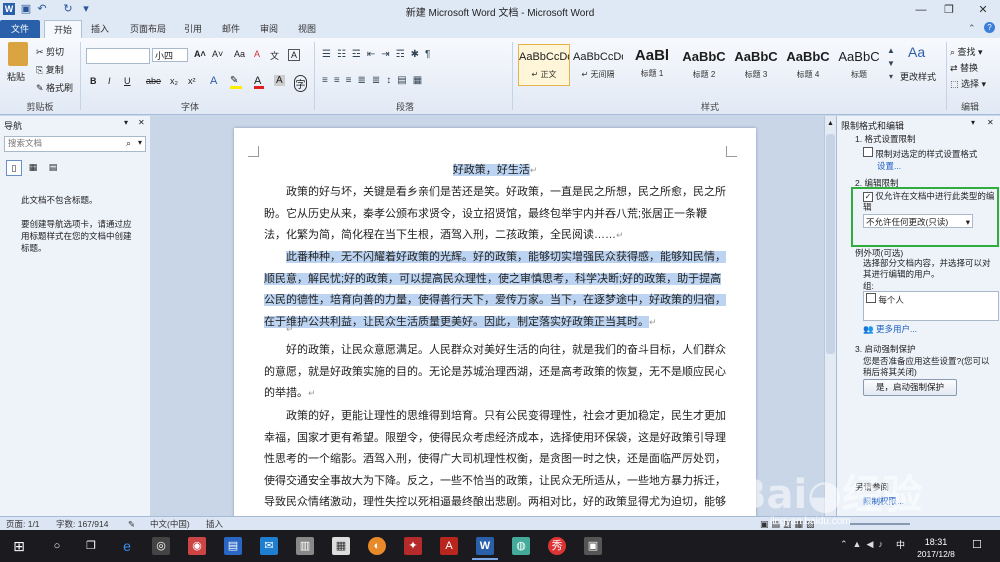 The image size is (1000, 562). I want to click on tab-page-layout: 页面布局, so click(148, 29).